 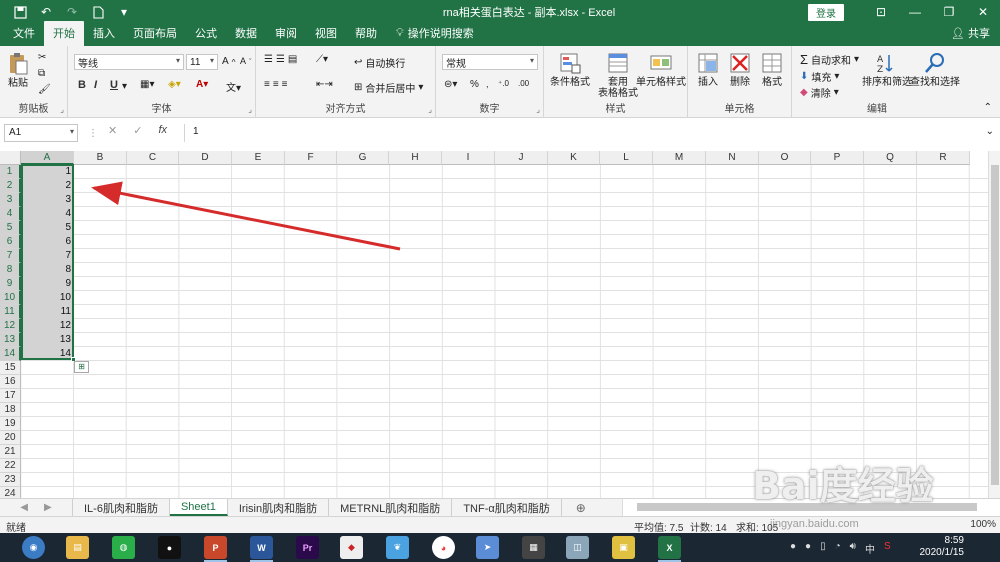 What do you see at coordinates (41, 133) in the screenshot?
I see `name-box: A1 ▾` at bounding box center [41, 133].